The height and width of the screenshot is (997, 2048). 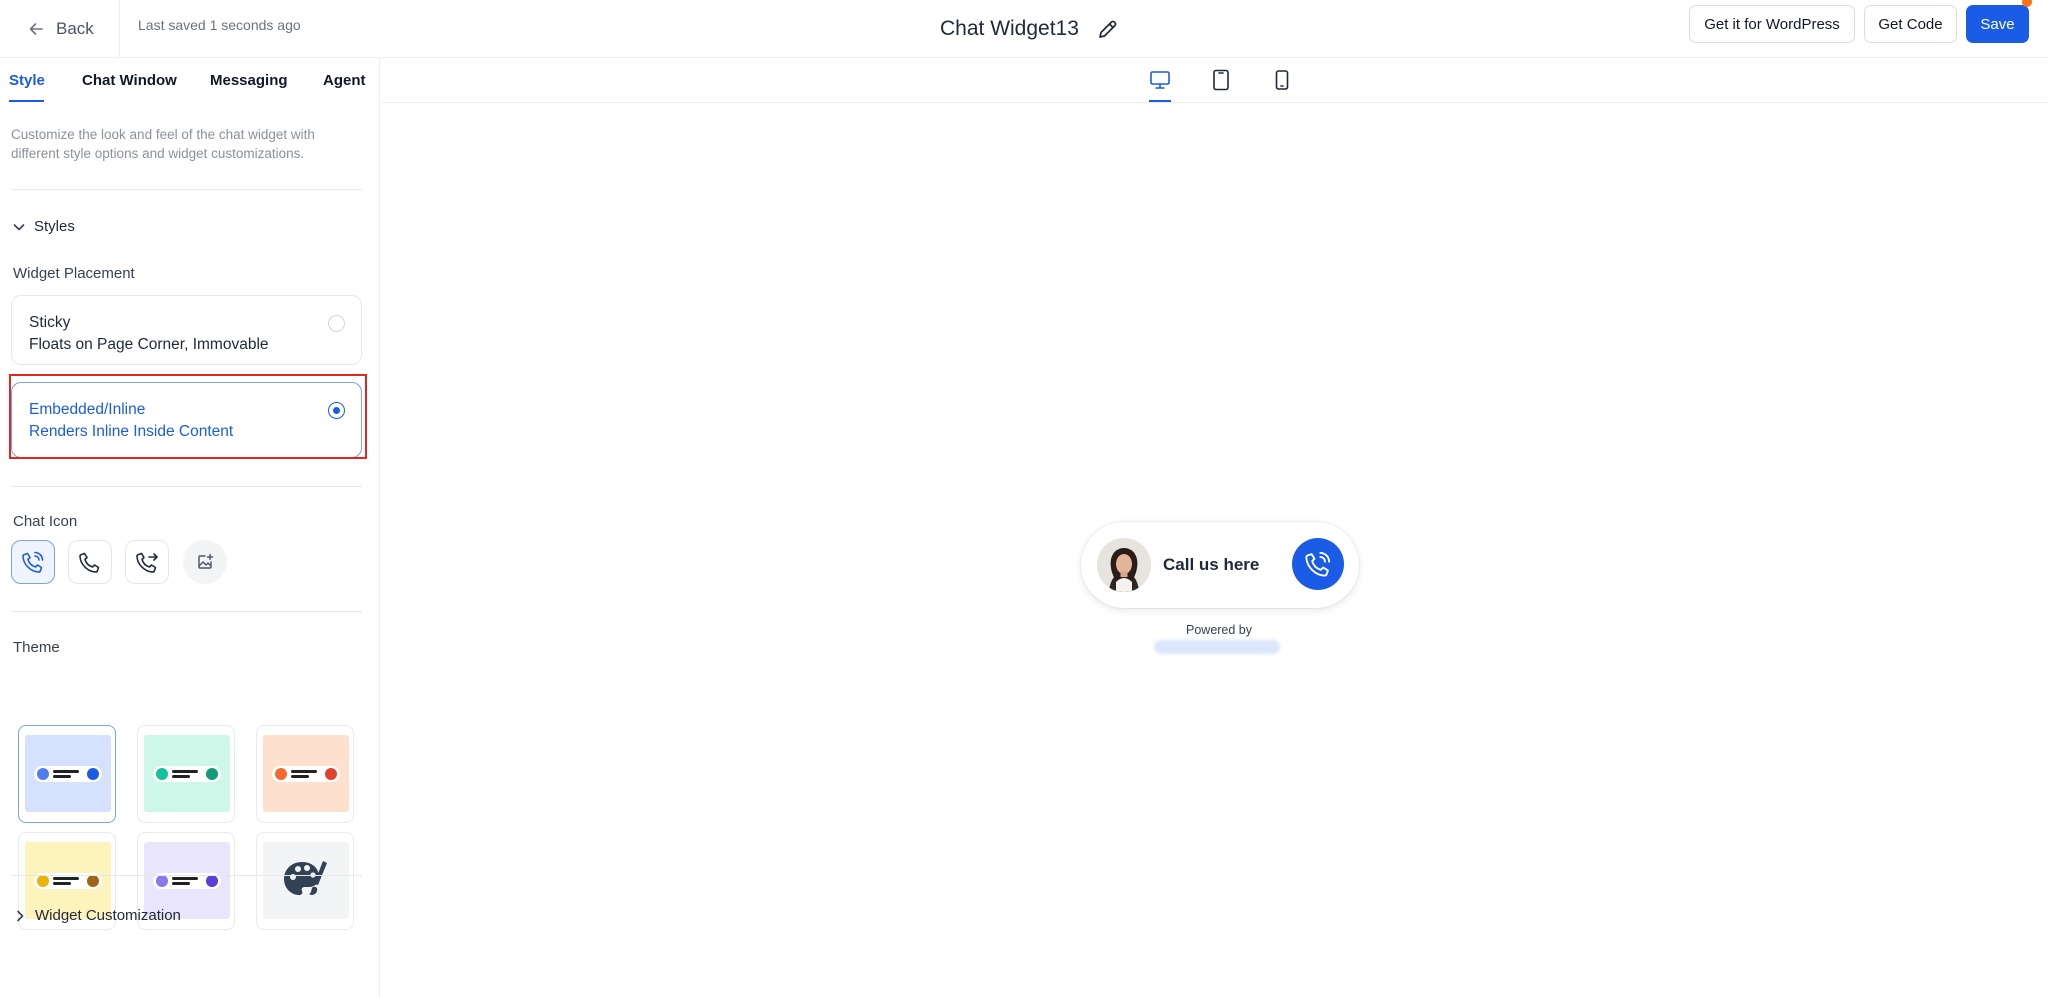 I want to click on phone-icon, so click(x=90, y=562).